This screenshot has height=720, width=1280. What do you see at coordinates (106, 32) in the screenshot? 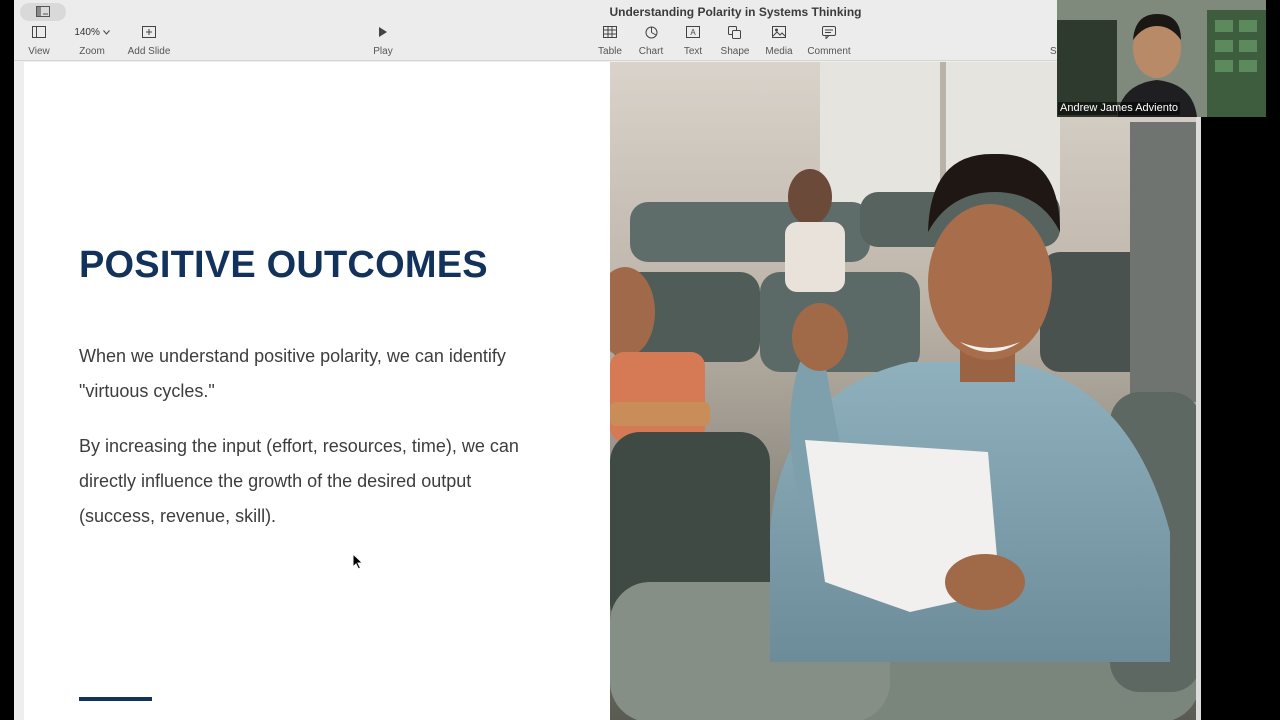
I see `chevron-down-icon` at bounding box center [106, 32].